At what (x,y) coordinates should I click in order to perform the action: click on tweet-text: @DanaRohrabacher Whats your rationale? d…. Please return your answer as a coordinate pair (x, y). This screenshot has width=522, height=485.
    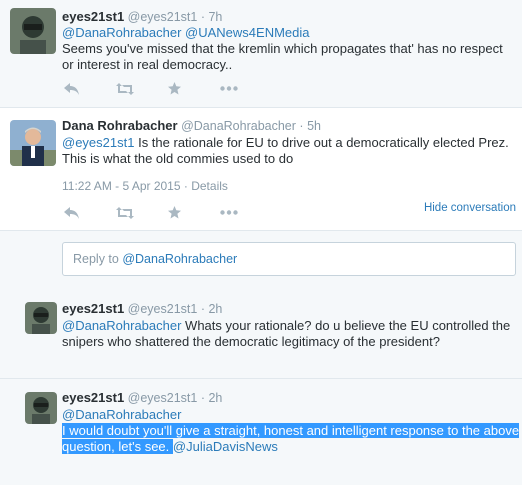
    Looking at the image, I should click on (289, 334).